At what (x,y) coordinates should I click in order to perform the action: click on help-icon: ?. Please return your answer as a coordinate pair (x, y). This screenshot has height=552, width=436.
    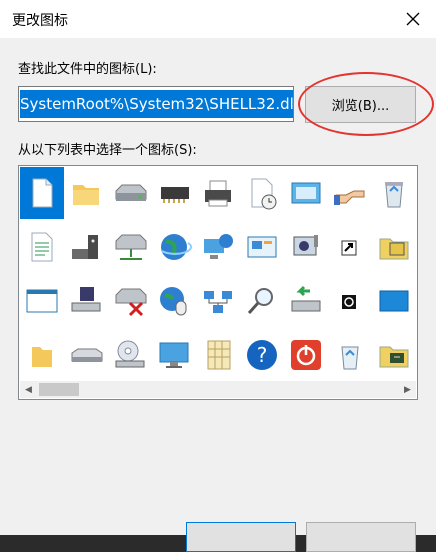
    Looking at the image, I should click on (262, 355).